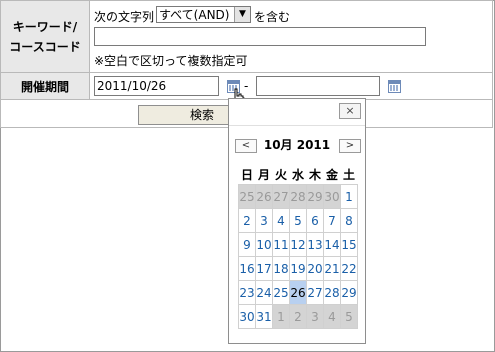 The image size is (495, 352). Describe the element at coordinates (332, 316) in the screenshot. I see `calendar-day-other-month: 4` at that location.